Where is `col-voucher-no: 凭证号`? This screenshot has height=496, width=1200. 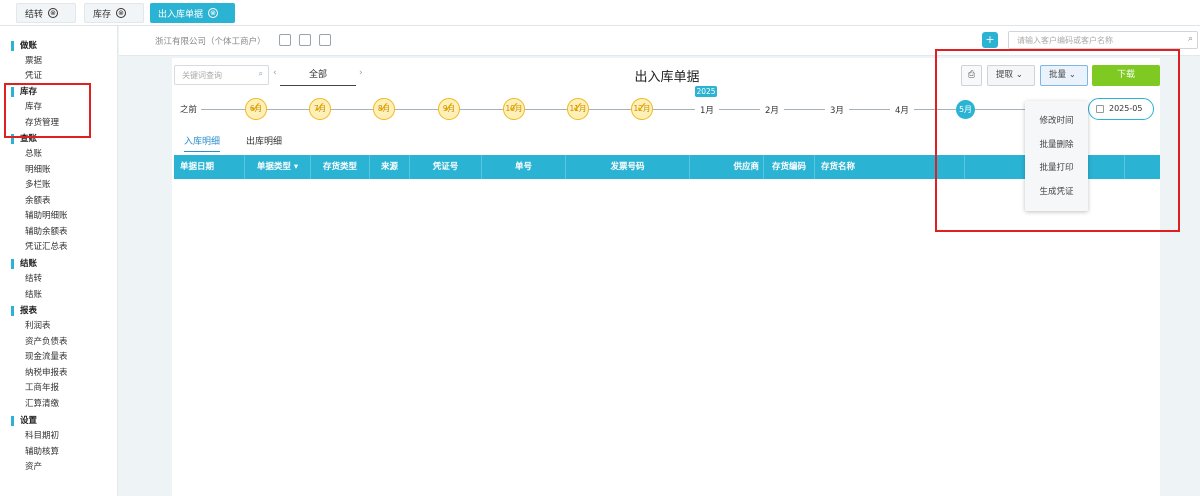
col-voucher-no: 凭证号 is located at coordinates (446, 167).